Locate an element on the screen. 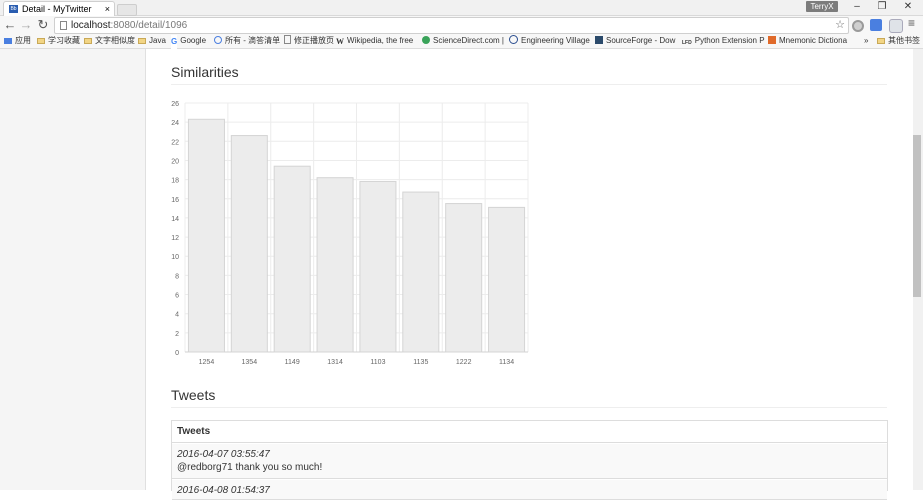  sciencedirect-icon is located at coordinates (426, 40).